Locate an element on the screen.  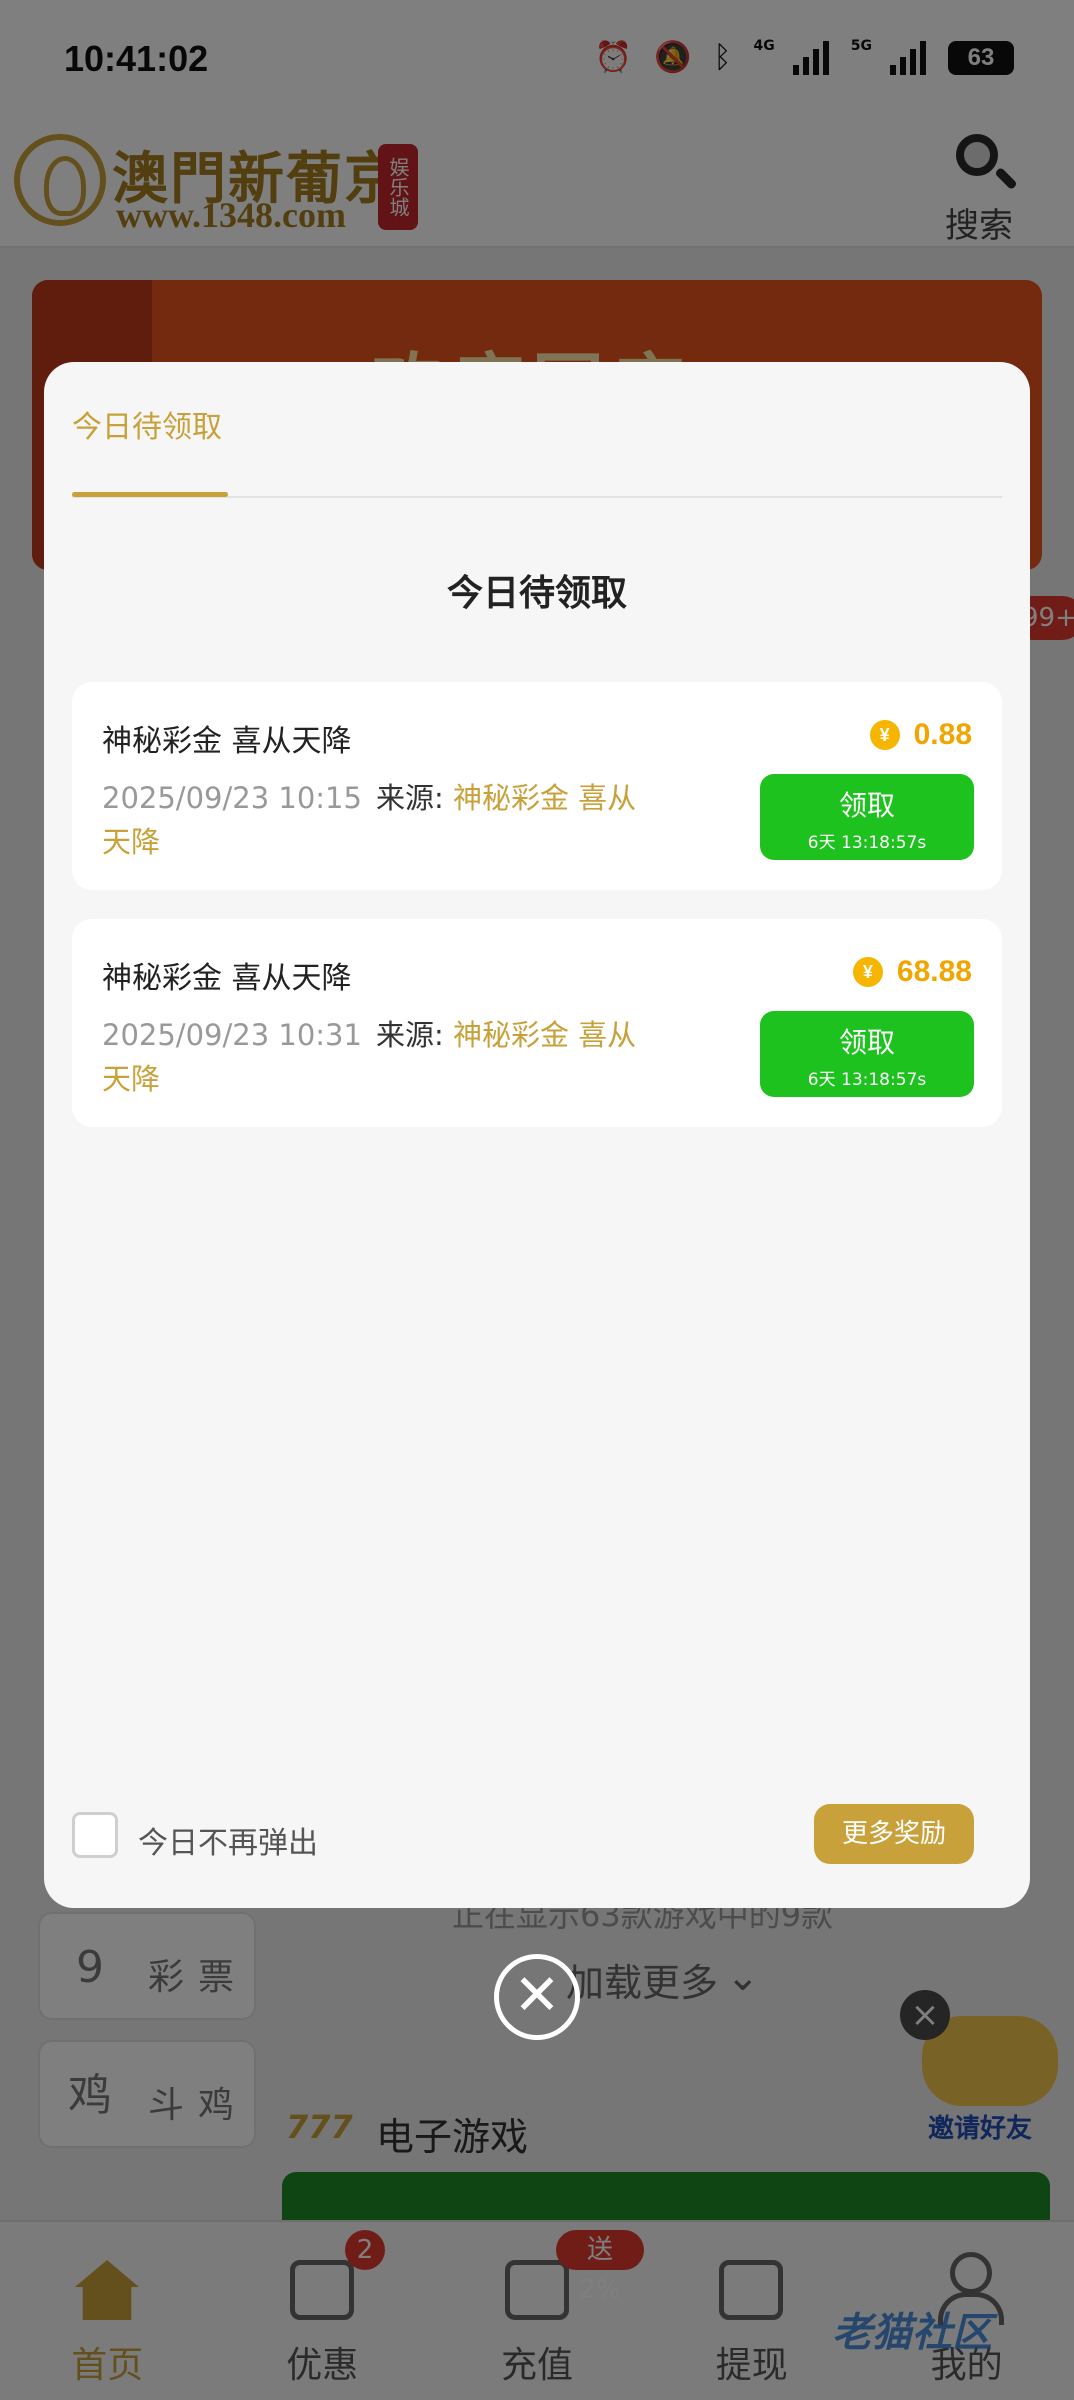
reward-meta: 2025/09/23 10:31 来源: 神秘彩金 喜从天降 is located at coordinates (382, 1057).